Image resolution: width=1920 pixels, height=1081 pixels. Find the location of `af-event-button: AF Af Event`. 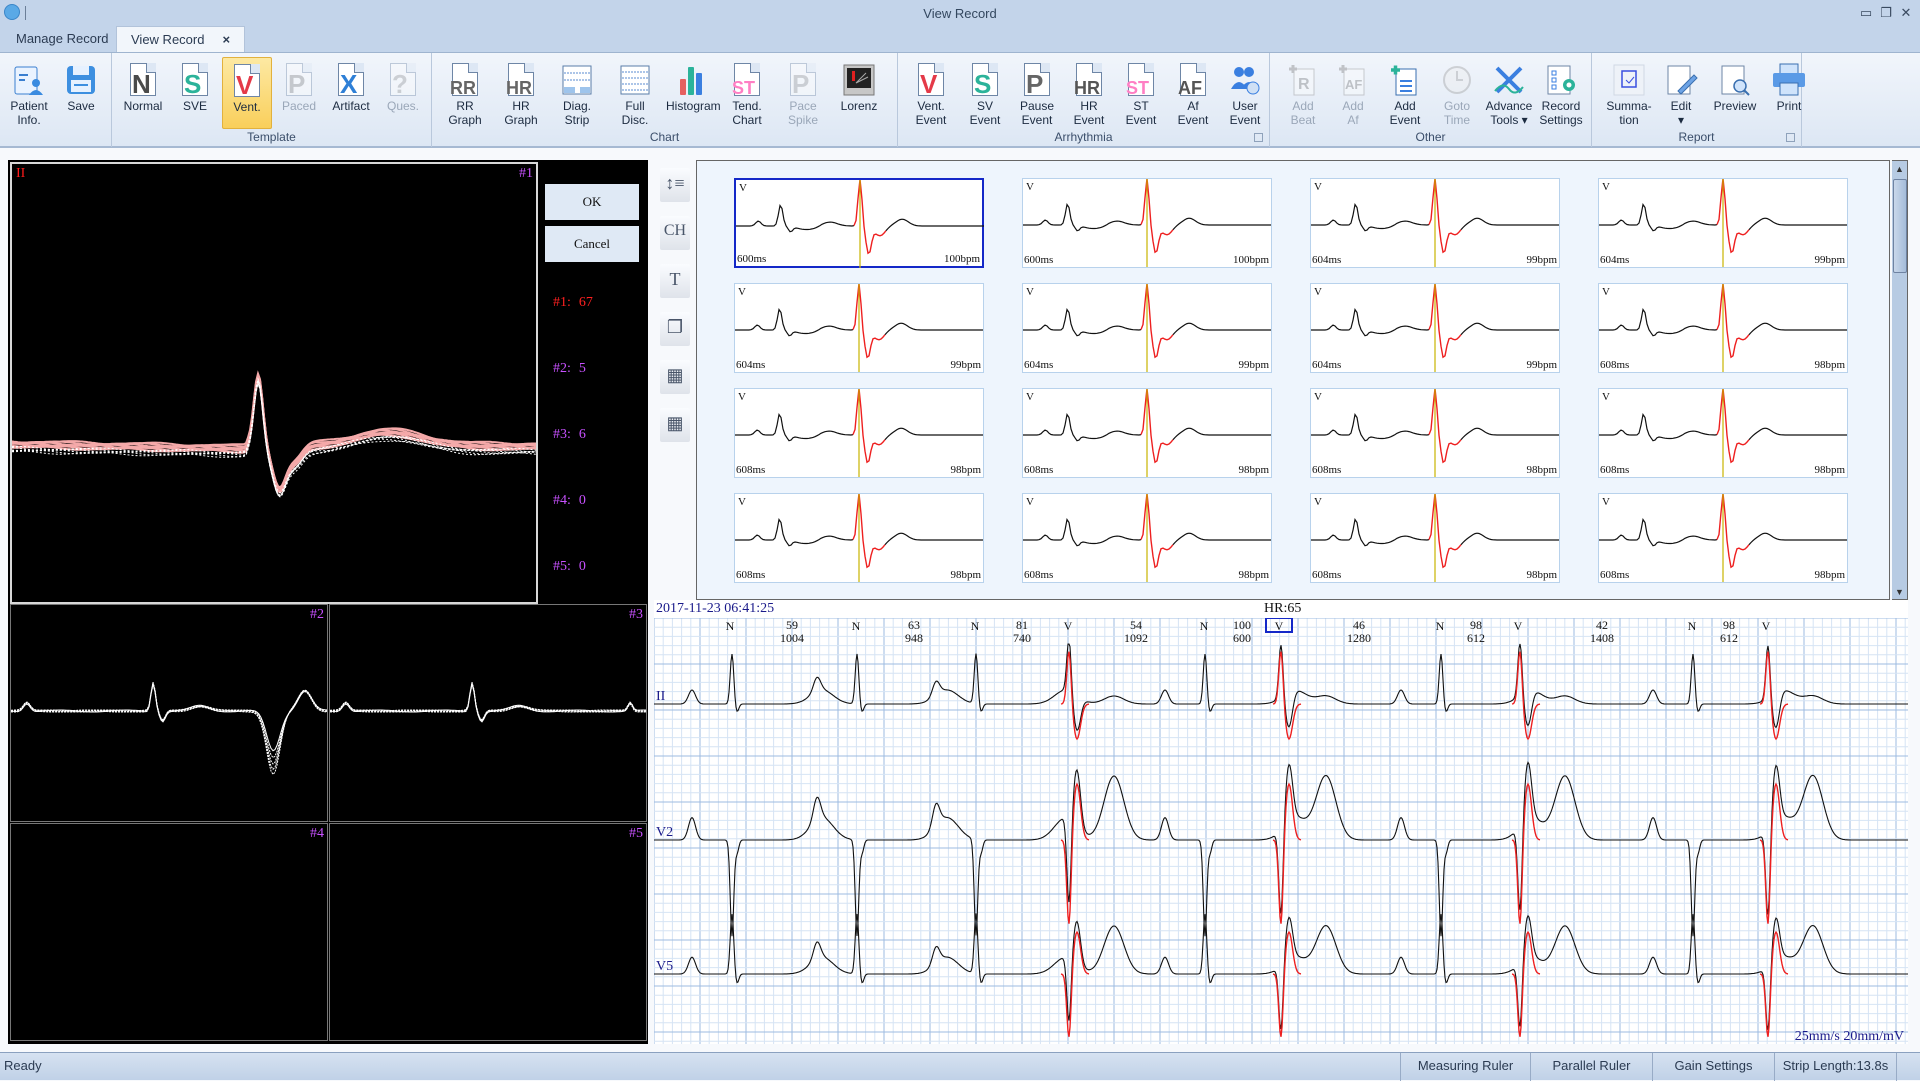

af-event-button: AF Af Event is located at coordinates (1193, 93).